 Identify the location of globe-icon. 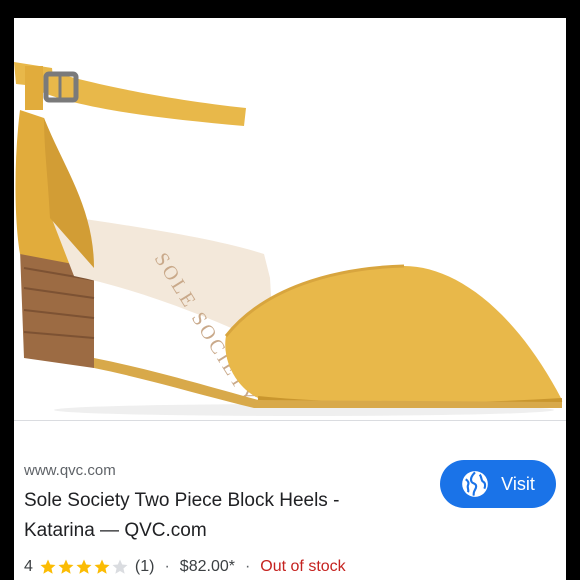
(475, 484).